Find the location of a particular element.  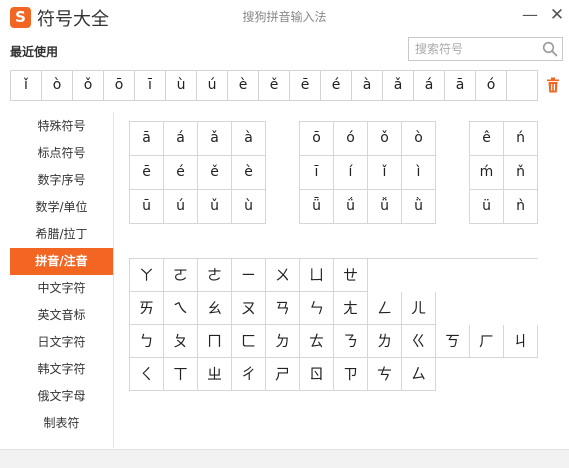

sidebar-item: 数字序号 is located at coordinates (61, 180).